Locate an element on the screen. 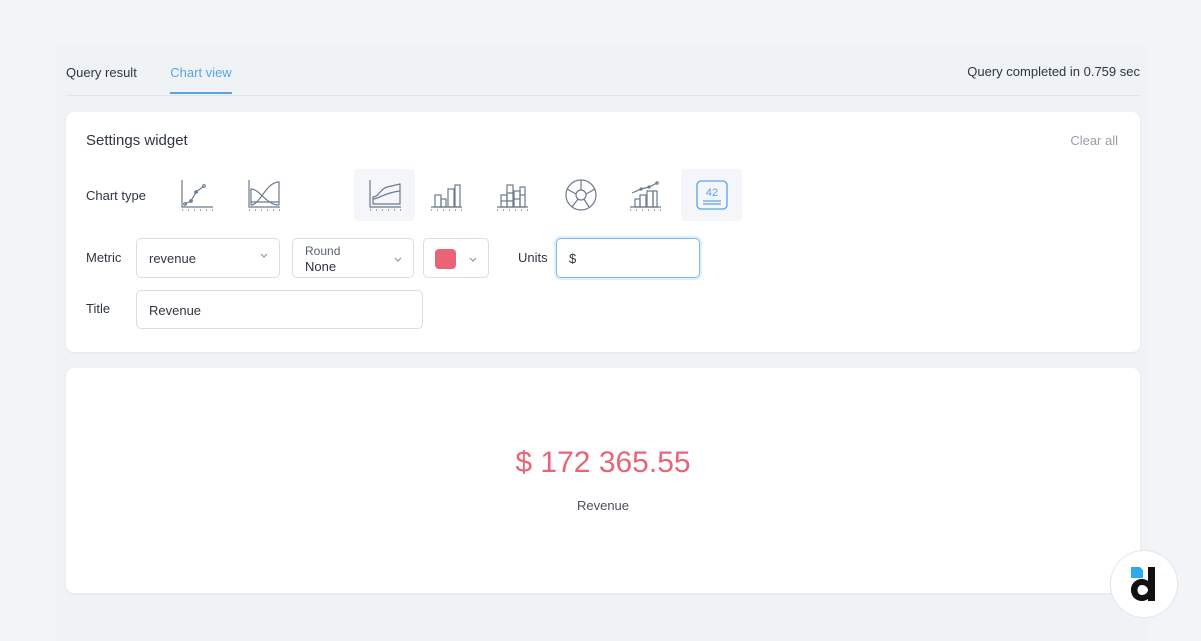  number-kpi-text: 42 is located at coordinates (711, 193).